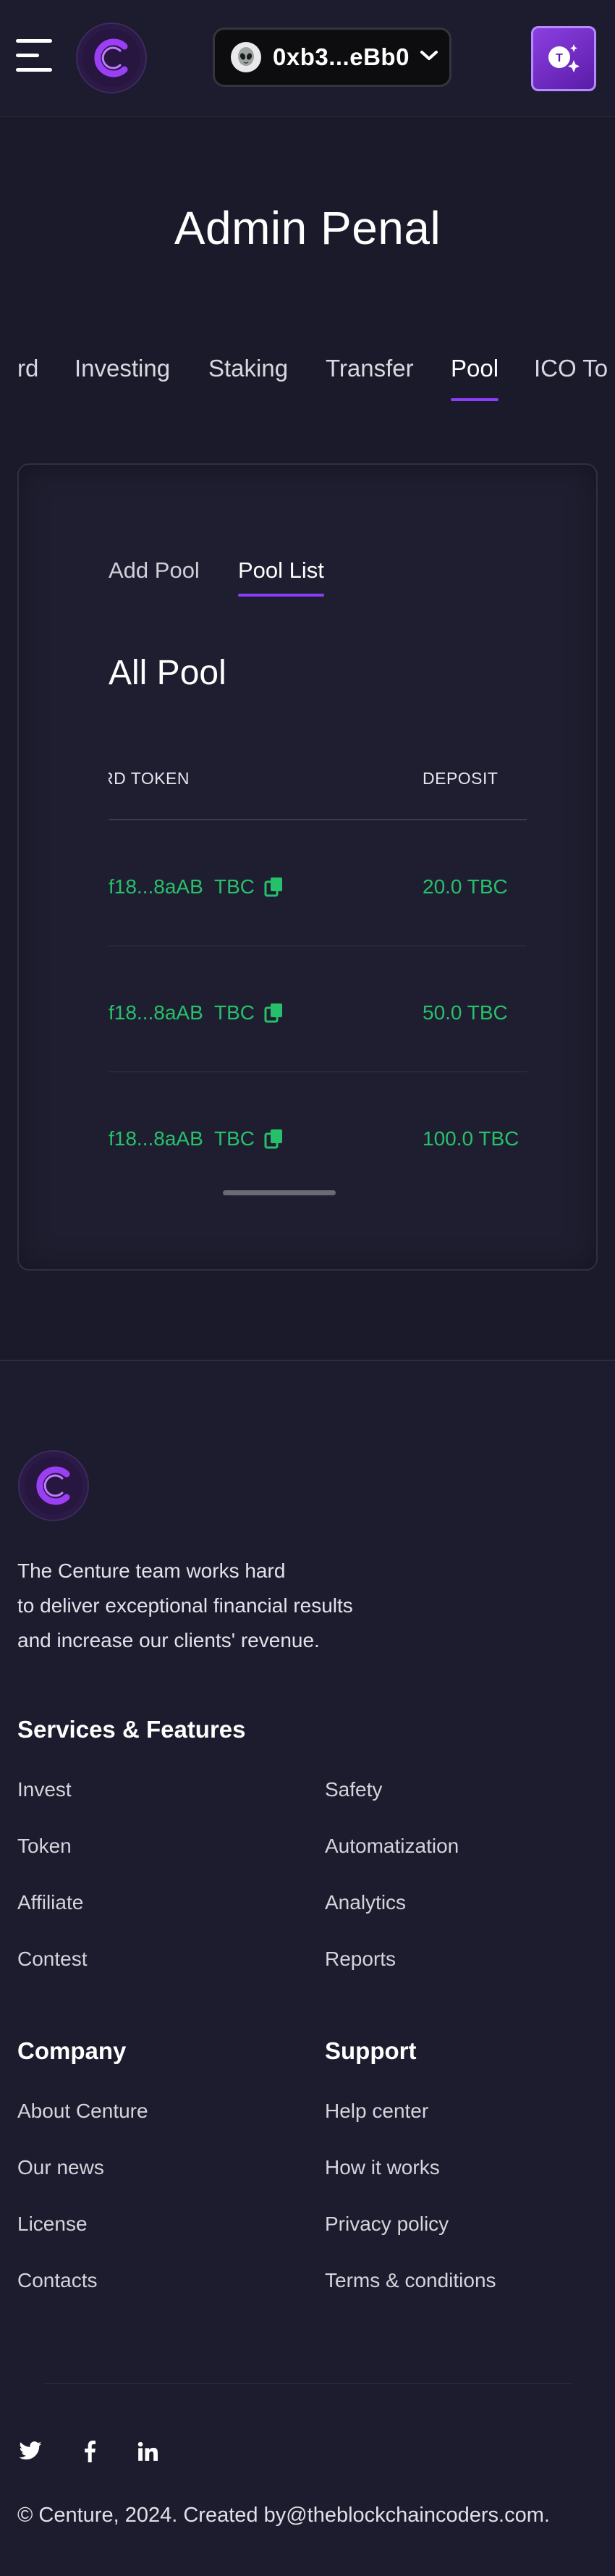  I want to click on top-header: 0xb3...eBb0 T, so click(307, 58).